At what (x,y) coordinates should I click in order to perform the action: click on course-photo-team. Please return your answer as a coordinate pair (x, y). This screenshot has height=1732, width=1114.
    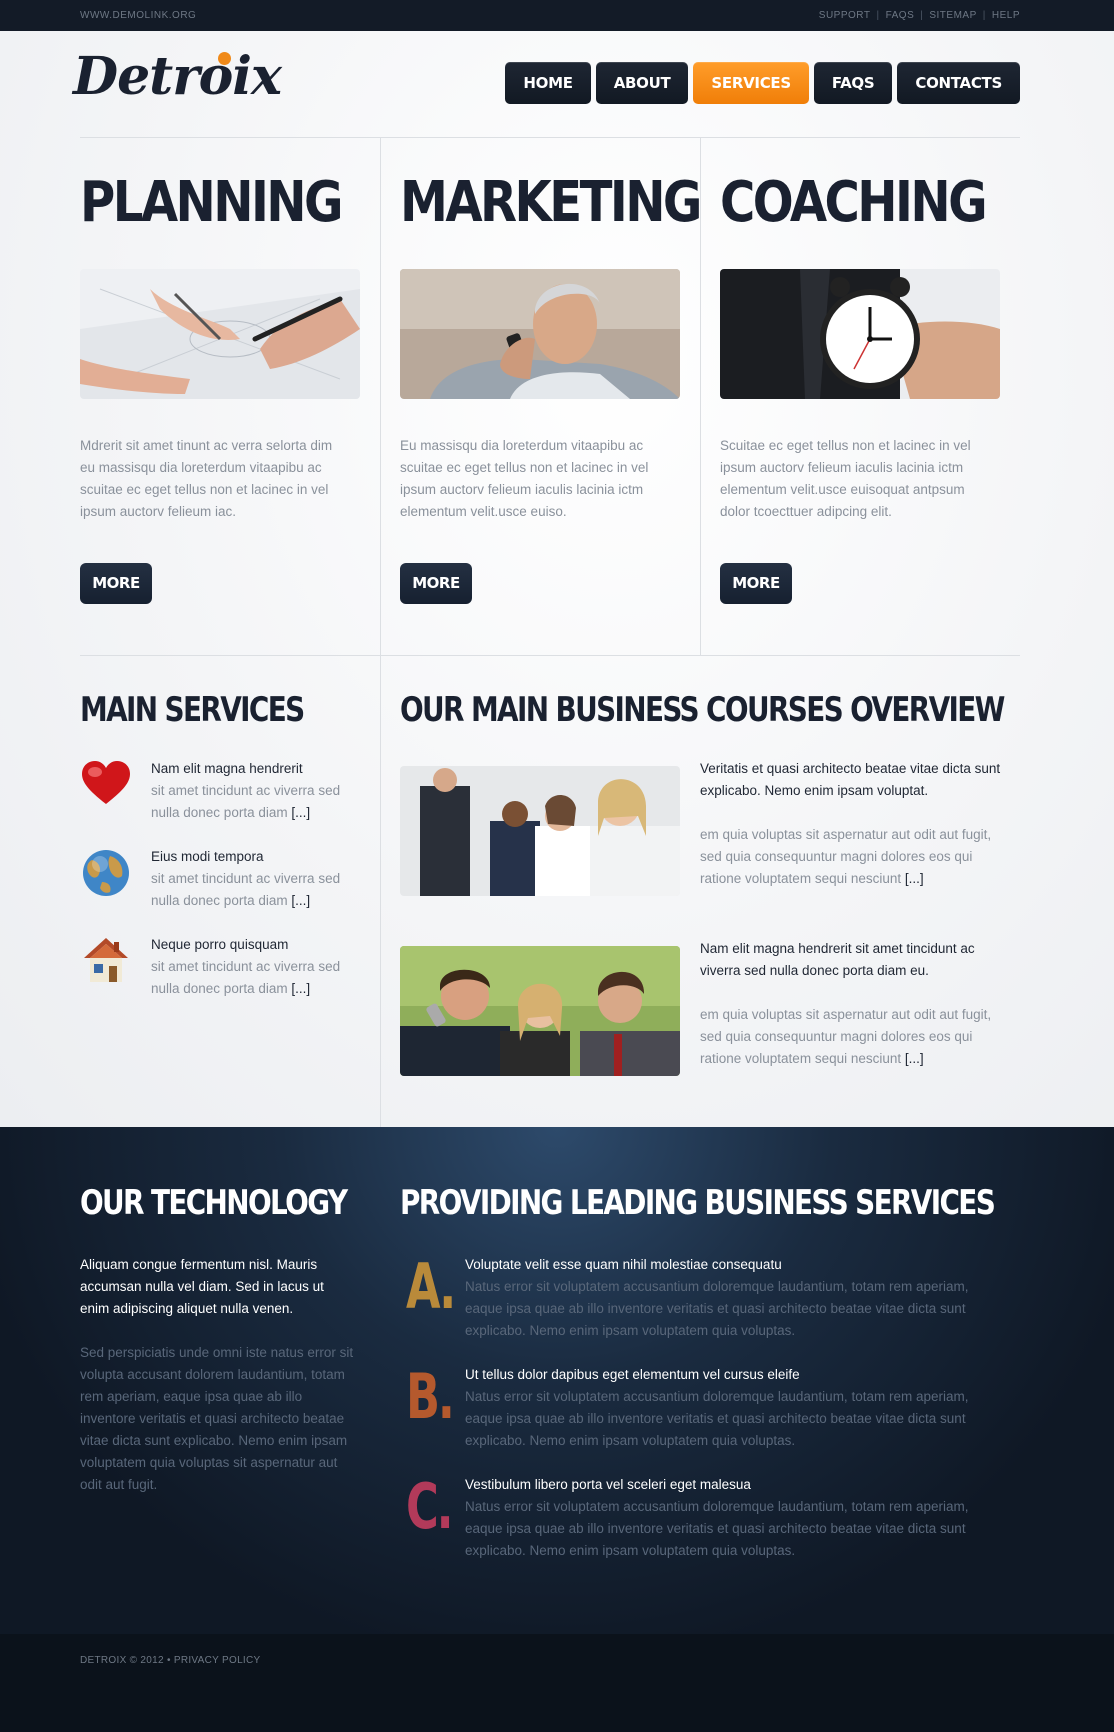
    Looking at the image, I should click on (540, 831).